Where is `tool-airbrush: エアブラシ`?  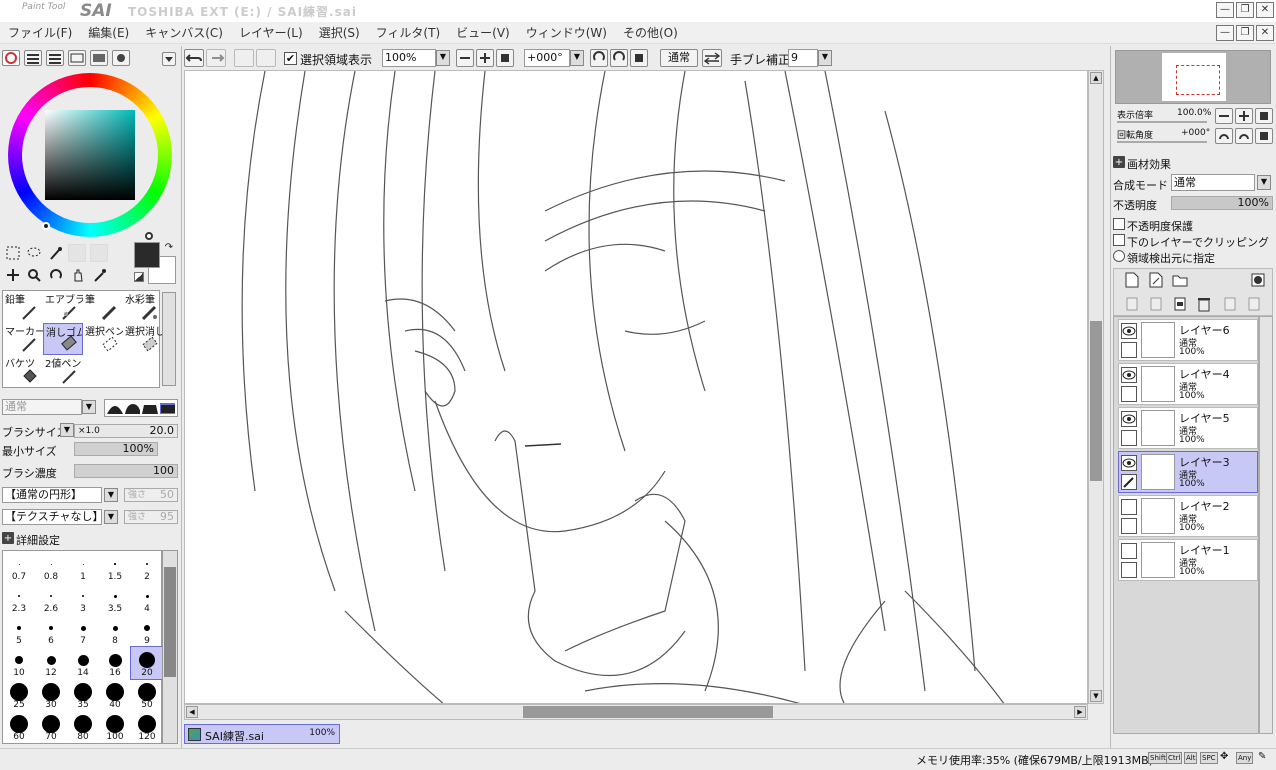
tool-airbrush: エアブラシ is located at coordinates (63, 307).